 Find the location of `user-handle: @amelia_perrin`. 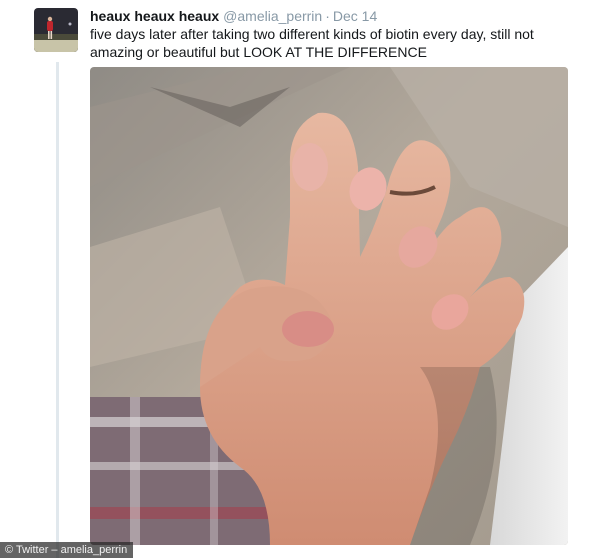

user-handle: @amelia_perrin is located at coordinates (272, 16).